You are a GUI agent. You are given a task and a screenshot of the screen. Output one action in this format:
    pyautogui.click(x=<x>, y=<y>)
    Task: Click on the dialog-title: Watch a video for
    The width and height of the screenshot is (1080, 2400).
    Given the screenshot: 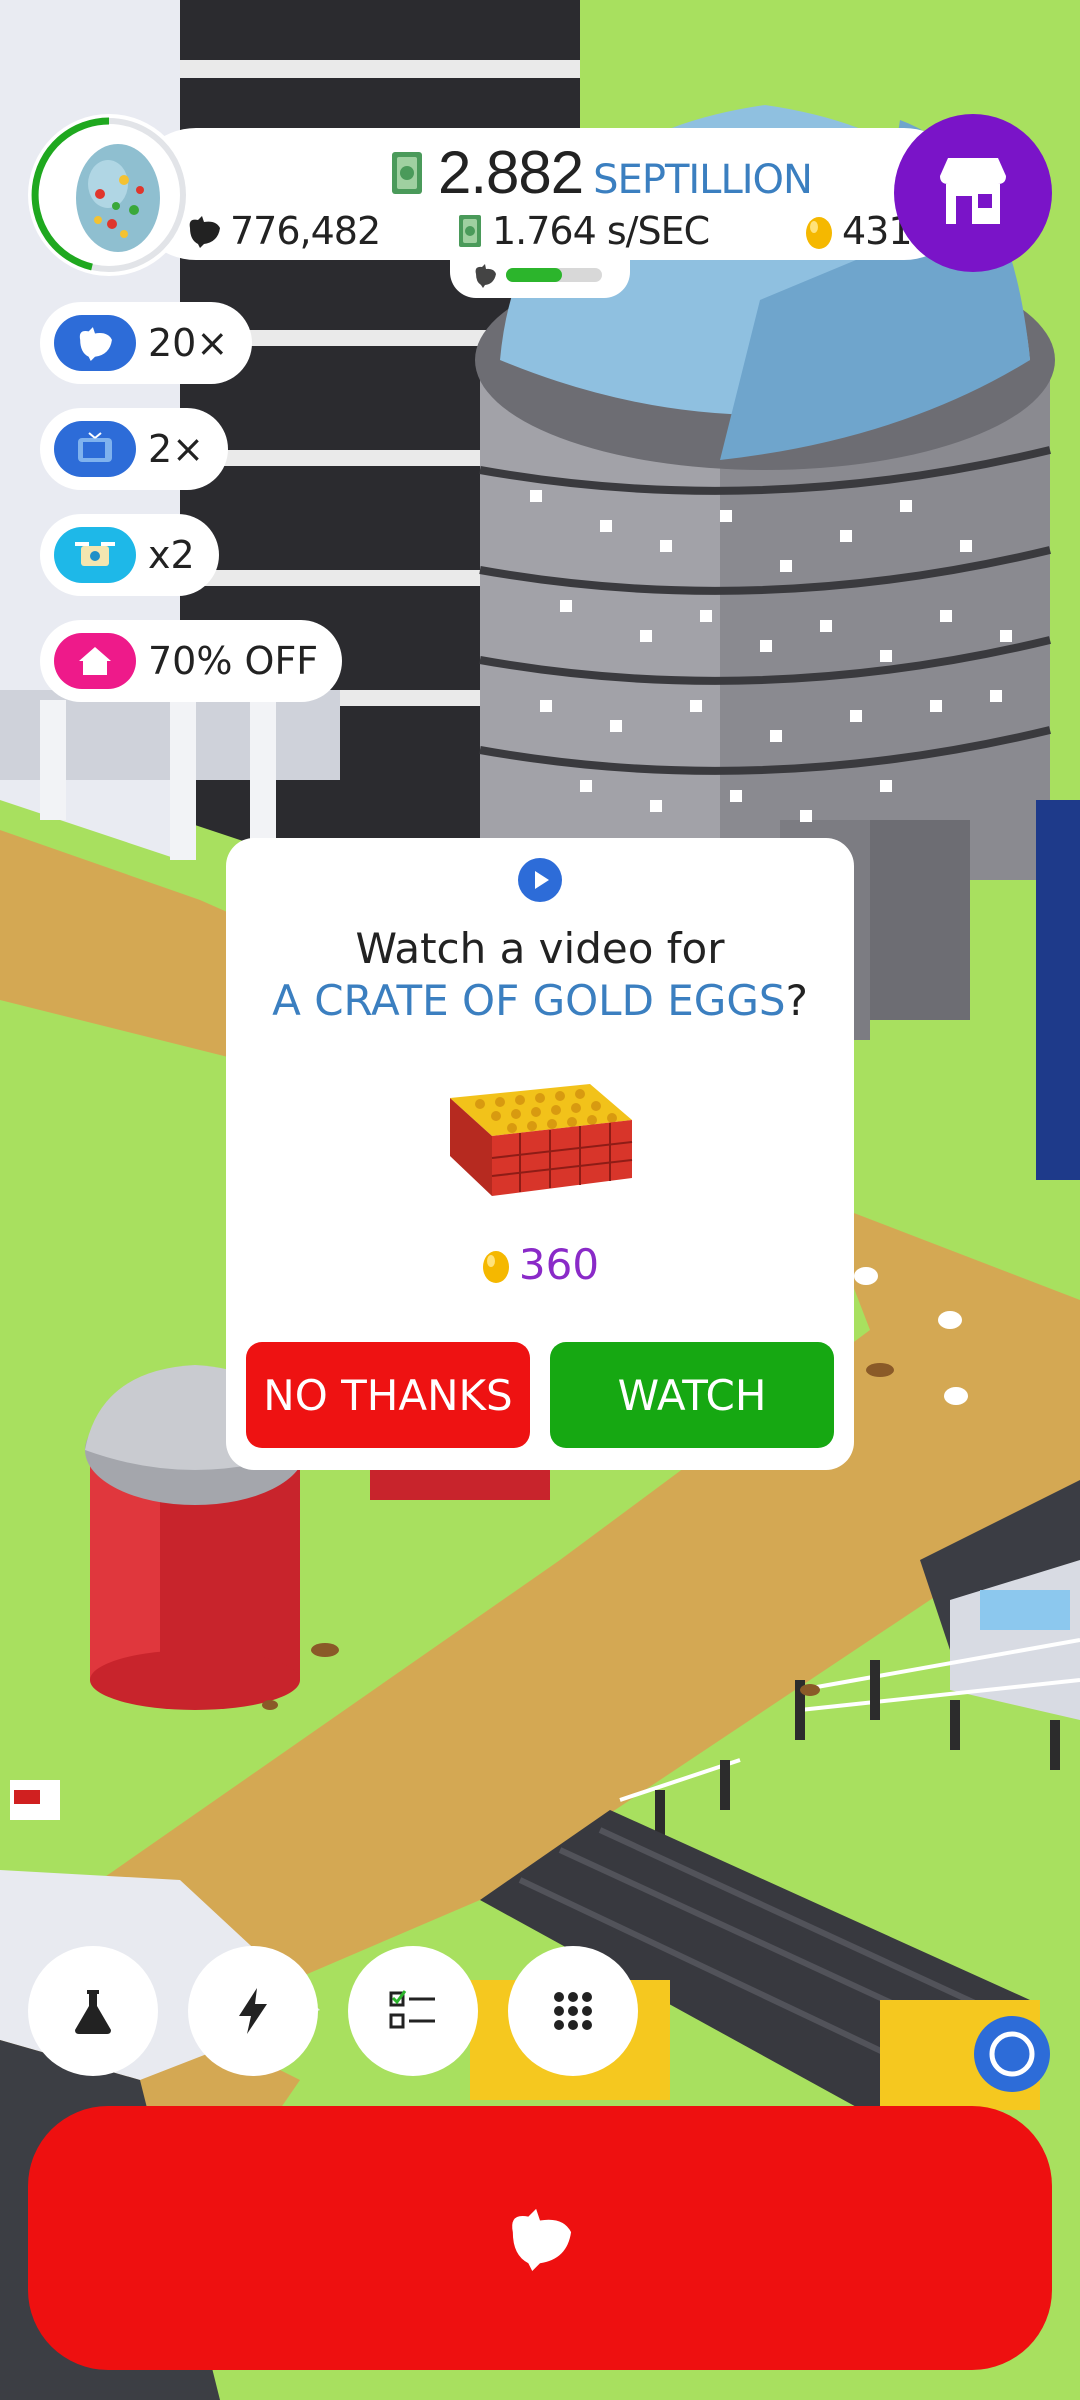 What is the action you would take?
    pyautogui.click(x=540, y=948)
    